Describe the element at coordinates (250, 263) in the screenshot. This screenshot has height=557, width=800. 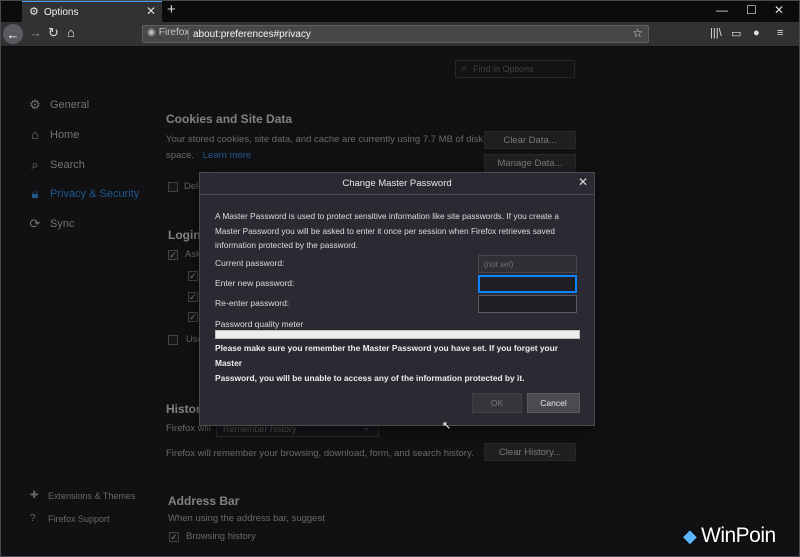
I see `current-password-label: Current password:` at that location.